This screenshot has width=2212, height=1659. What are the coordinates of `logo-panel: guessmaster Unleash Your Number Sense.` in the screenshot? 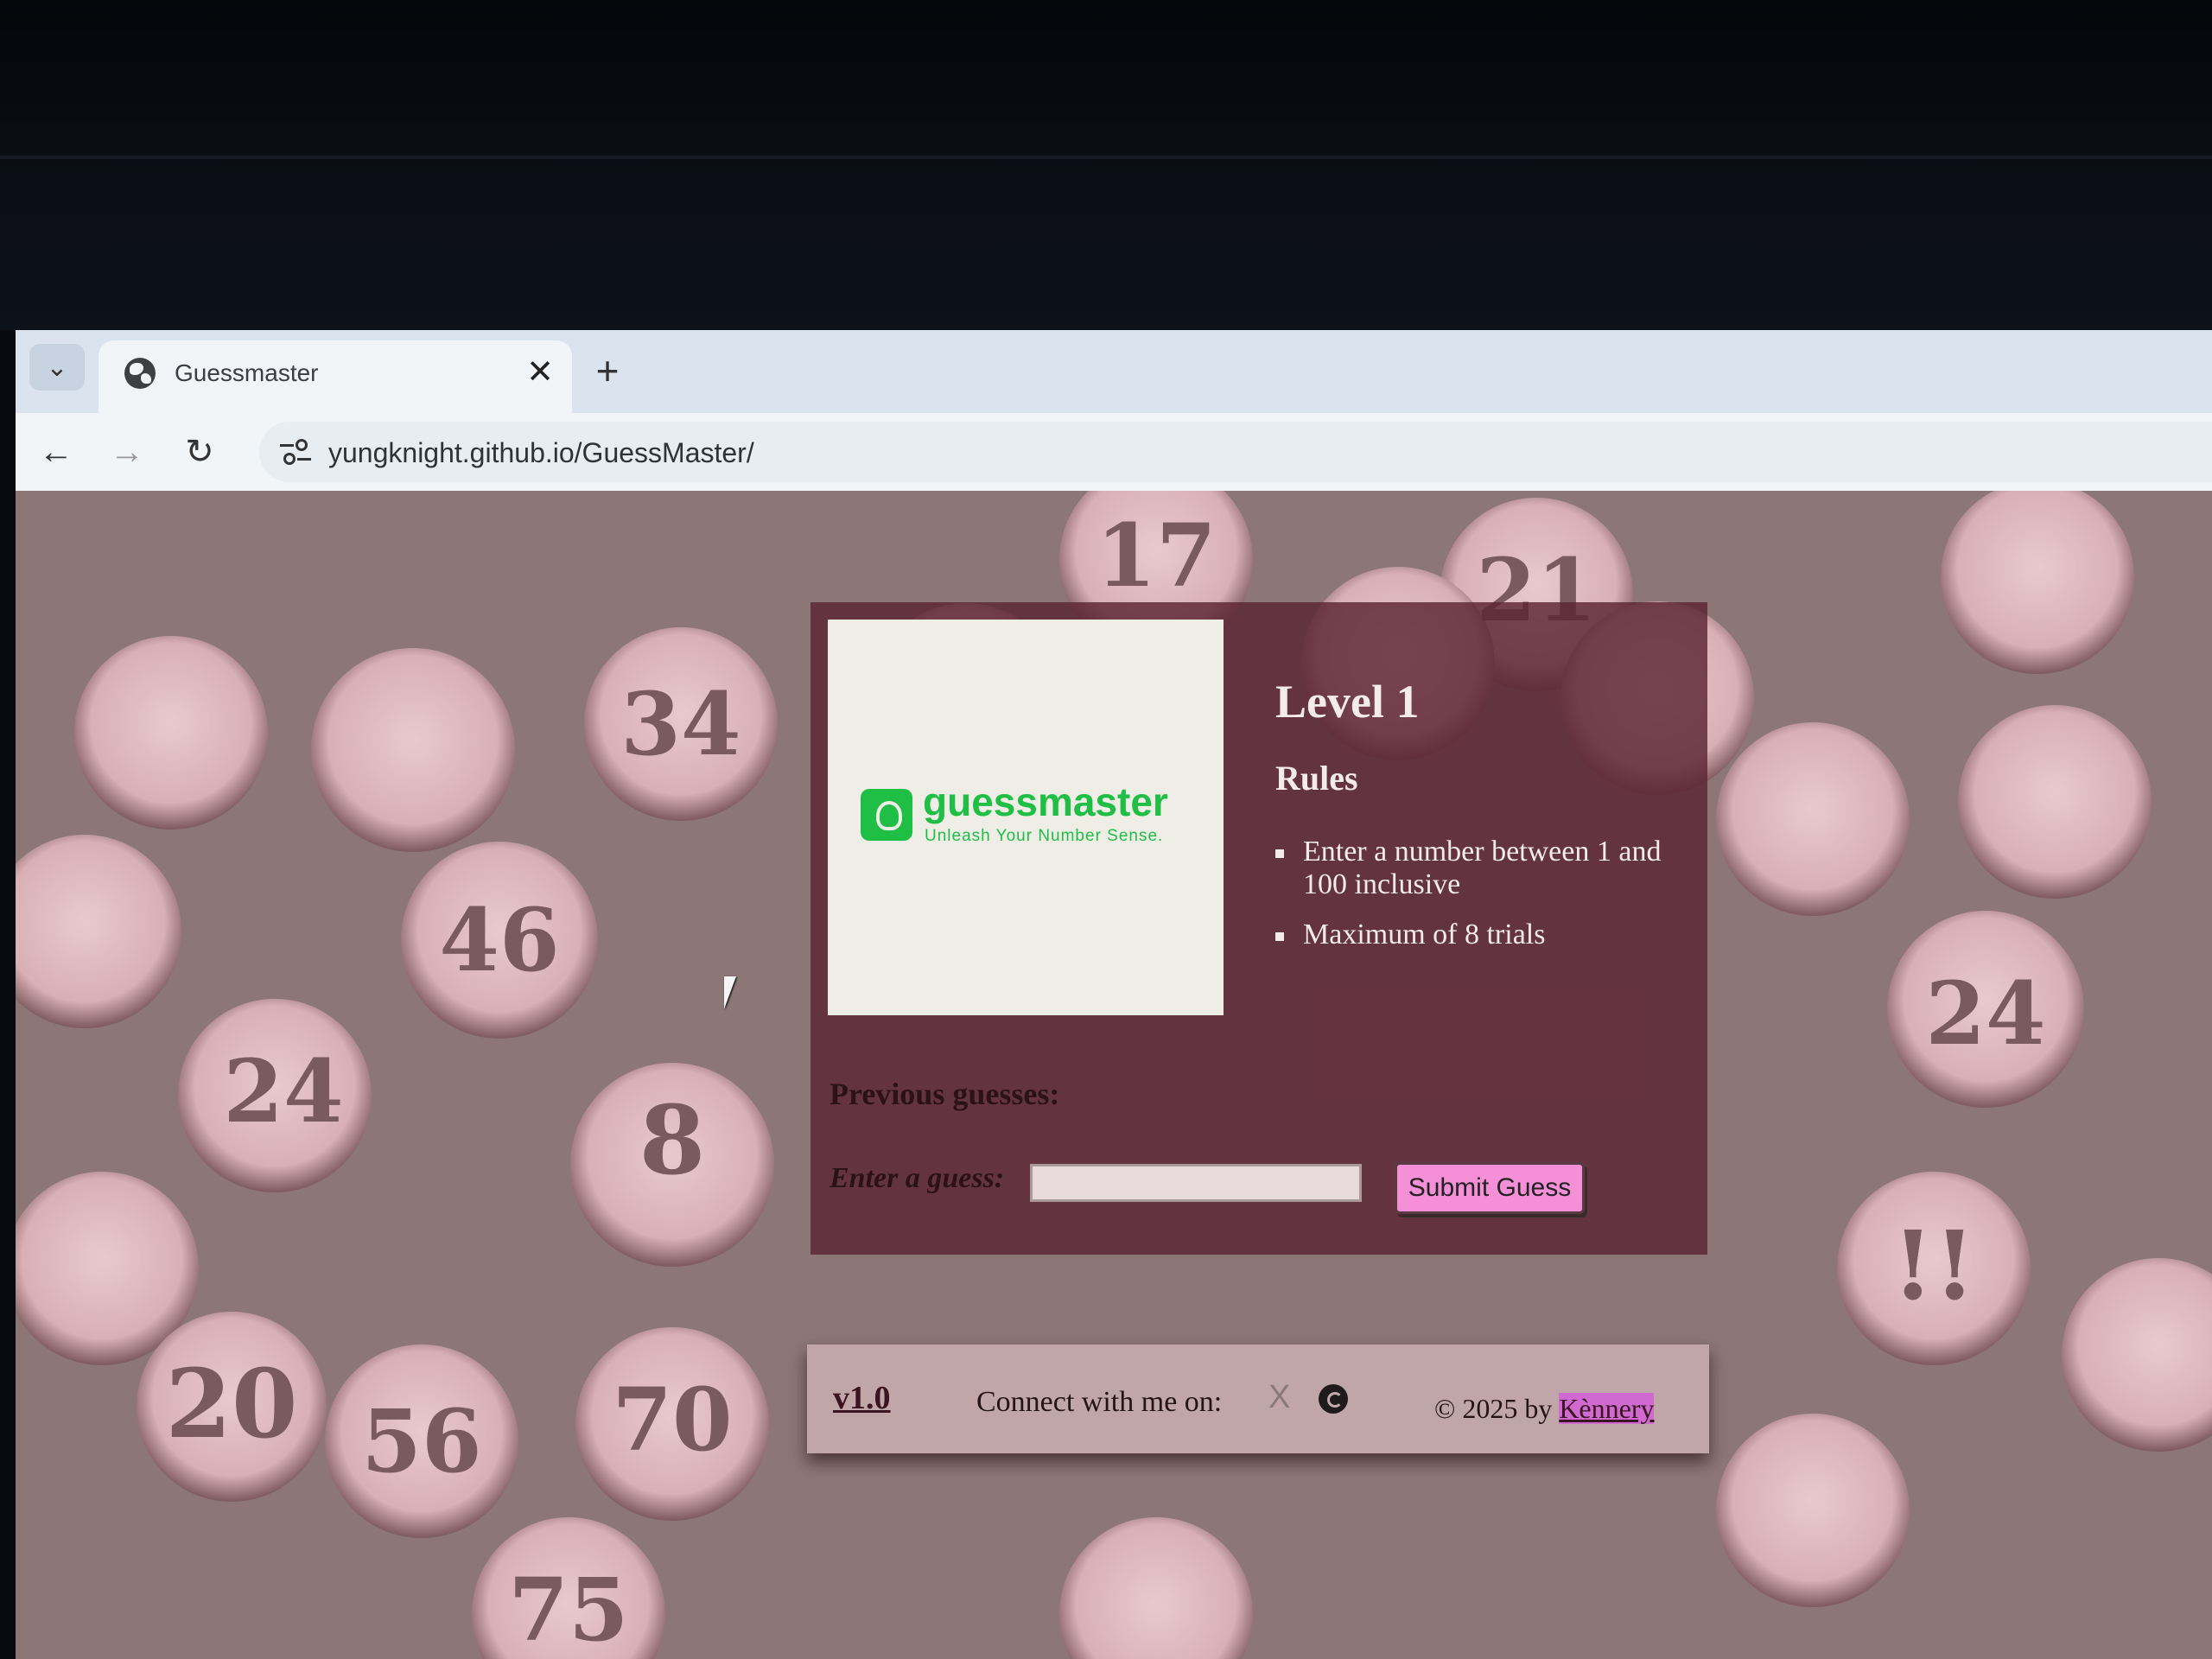 It's located at (1026, 817).